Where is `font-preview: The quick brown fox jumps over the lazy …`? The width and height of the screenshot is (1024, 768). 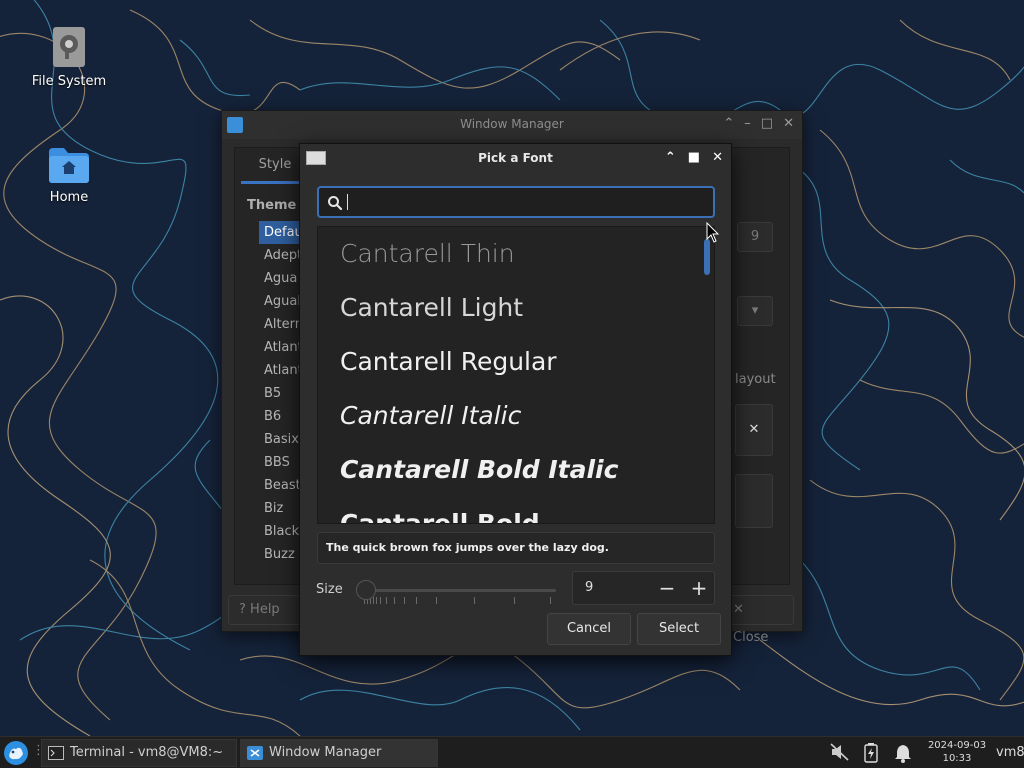 font-preview: The quick brown fox jumps over the lazy … is located at coordinates (516, 548).